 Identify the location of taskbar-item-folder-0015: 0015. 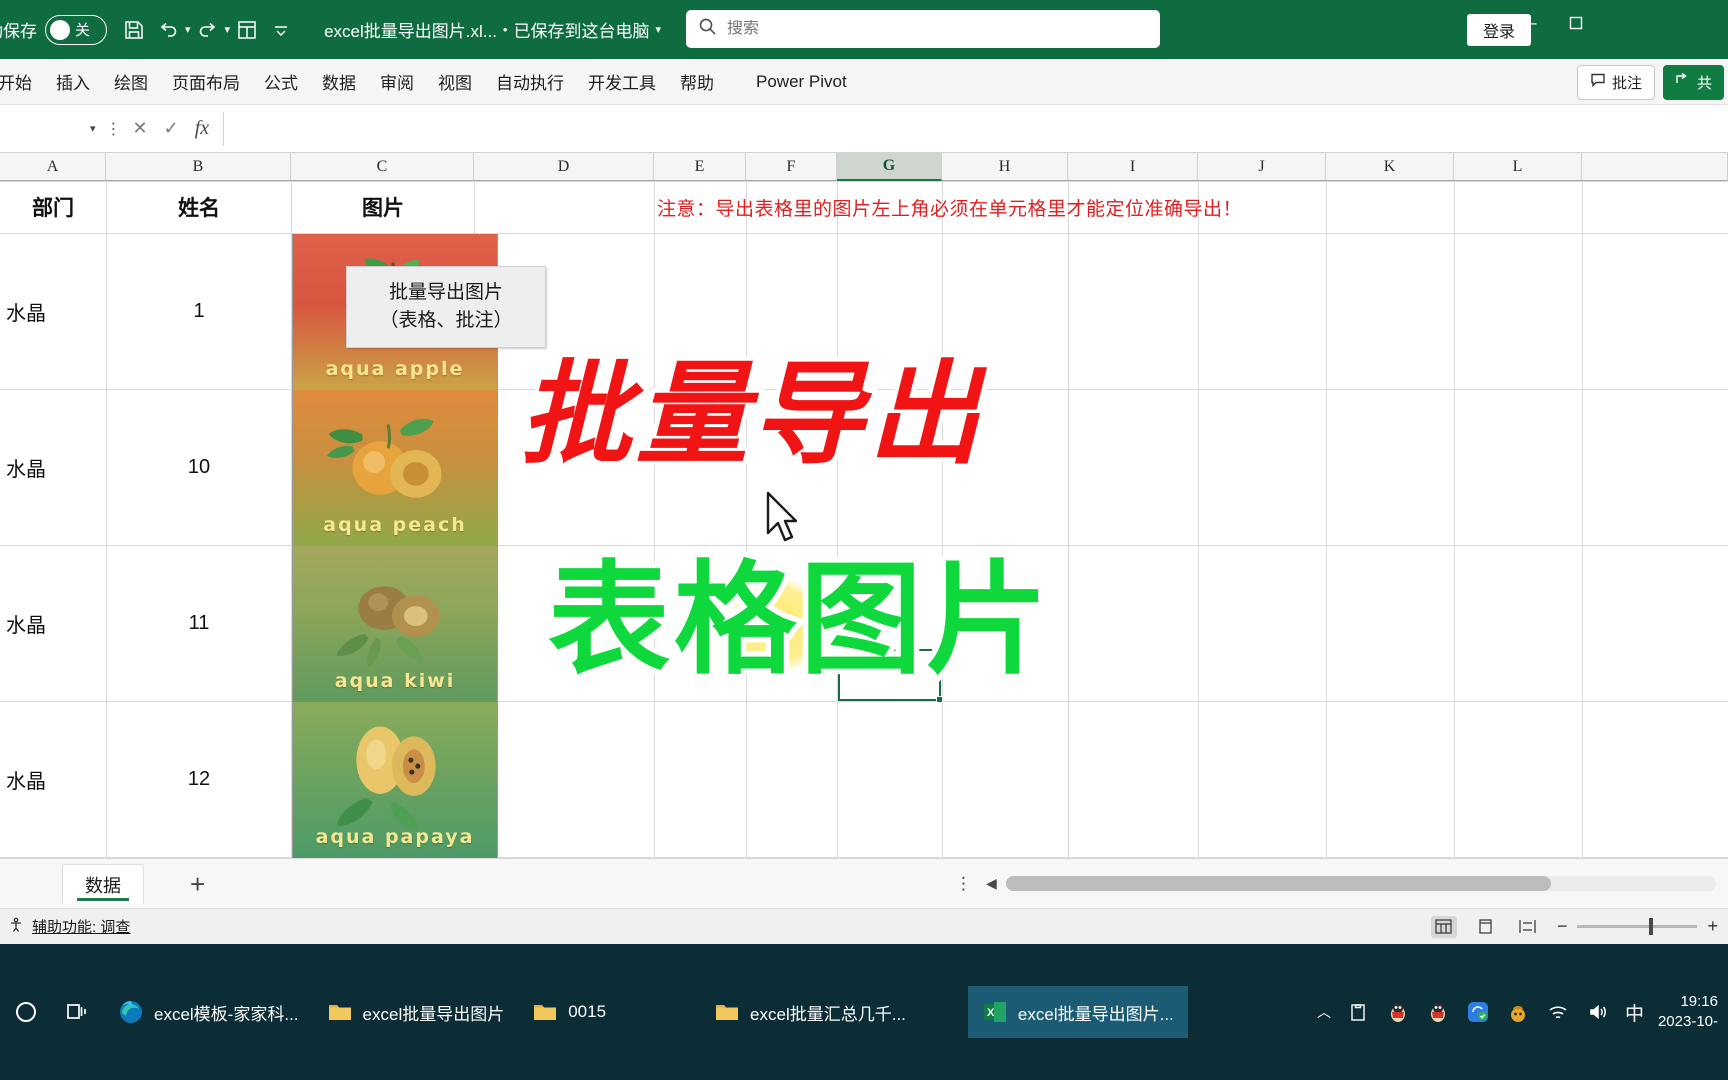
(569, 1012).